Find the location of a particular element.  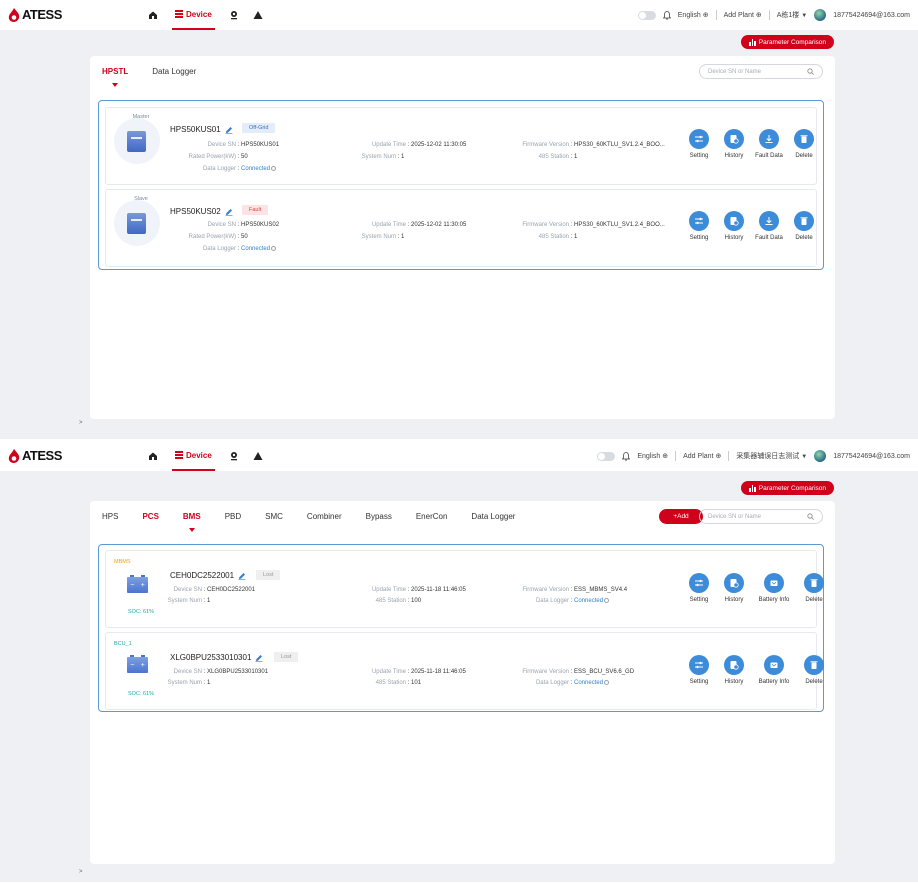

plant-selector: 采集器辅误日志测试 ▼ is located at coordinates (771, 456).